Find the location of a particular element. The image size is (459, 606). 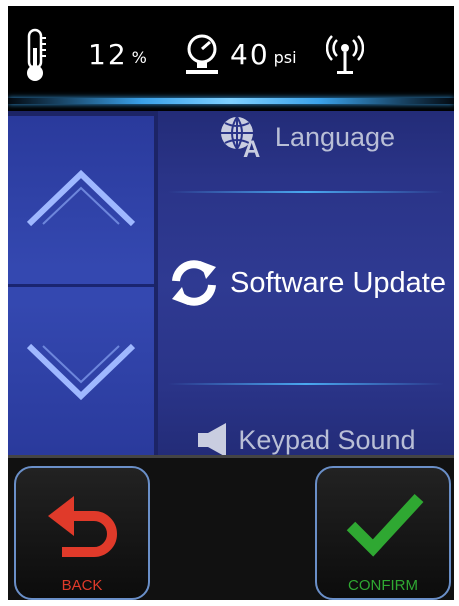

pressure-indicator is located at coordinates (202, 54).